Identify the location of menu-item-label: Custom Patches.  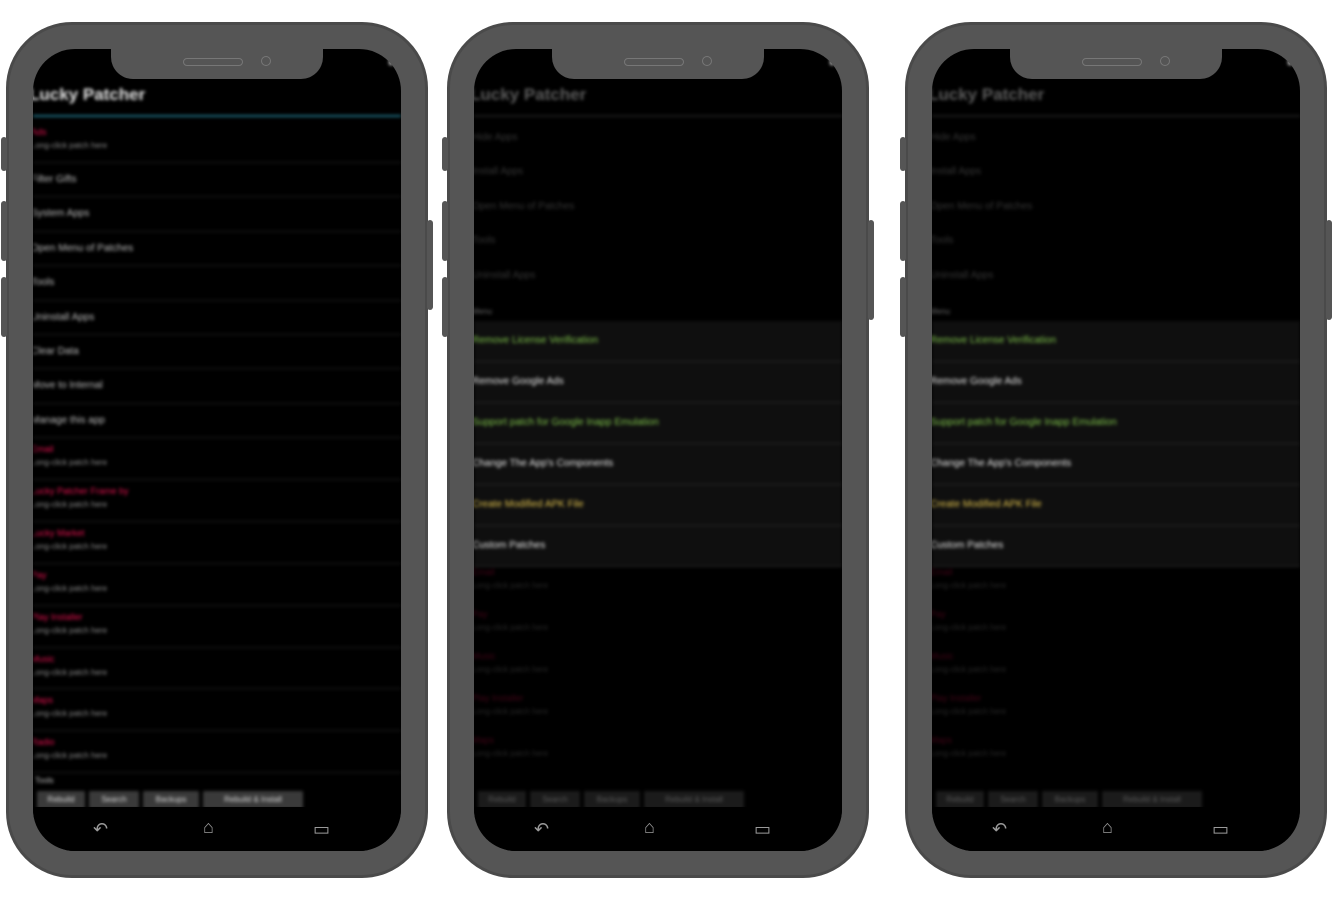
(968, 545).